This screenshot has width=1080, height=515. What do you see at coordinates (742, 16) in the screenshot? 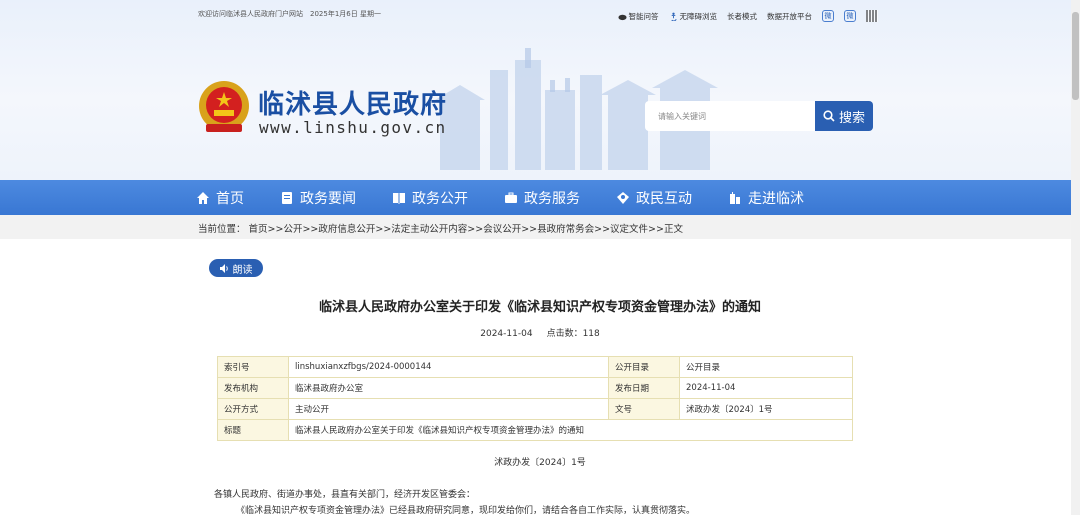
I see `elder-mode-link: 长者模式` at bounding box center [742, 16].